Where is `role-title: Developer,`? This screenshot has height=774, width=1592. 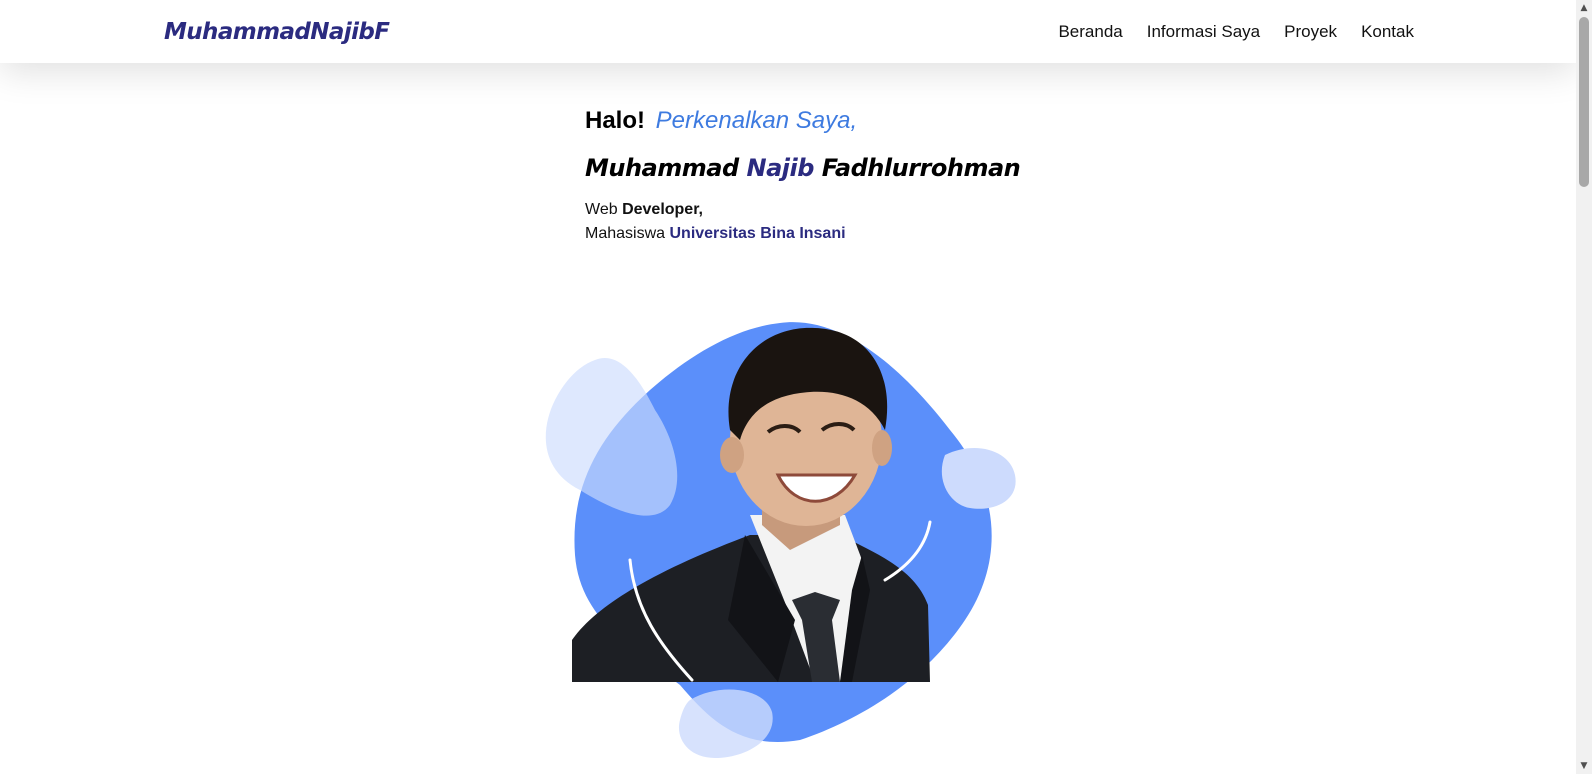
role-title: Developer, is located at coordinates (662, 209).